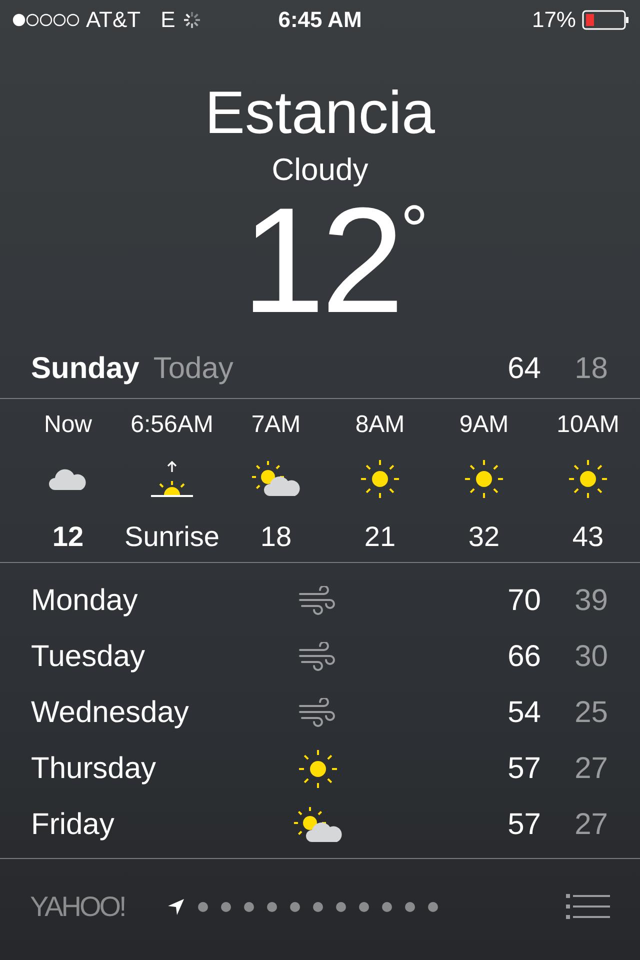  I want to click on battery-icon, so click(606, 20).